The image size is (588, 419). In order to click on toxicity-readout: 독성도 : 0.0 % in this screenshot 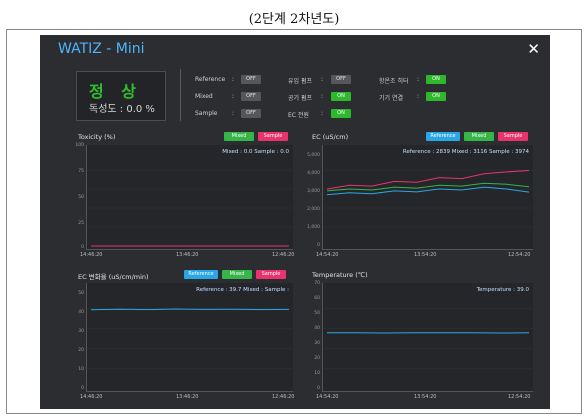, I will do `click(122, 109)`.